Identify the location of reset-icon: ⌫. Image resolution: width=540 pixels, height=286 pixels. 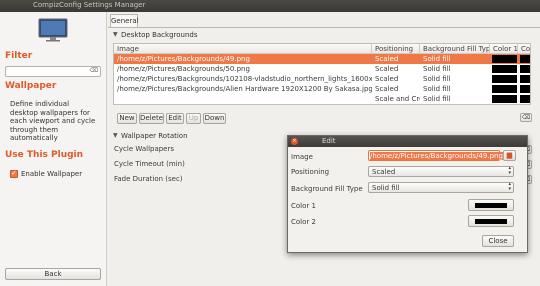
(526, 117).